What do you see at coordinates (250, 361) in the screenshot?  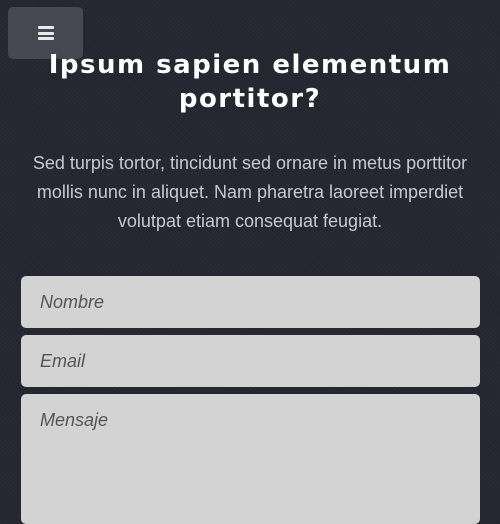 I see `email-input` at bounding box center [250, 361].